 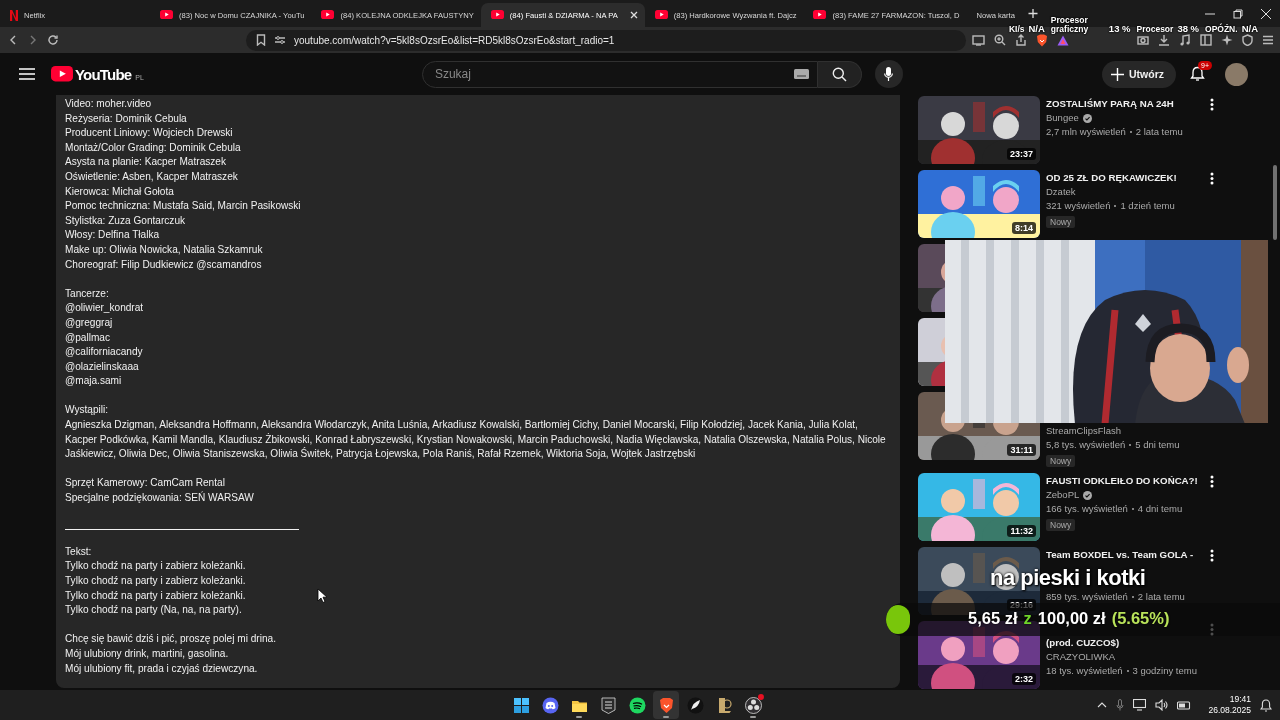 What do you see at coordinates (1157, 445) in the screenshot?
I see `upload-age: 5 dni temu` at bounding box center [1157, 445].